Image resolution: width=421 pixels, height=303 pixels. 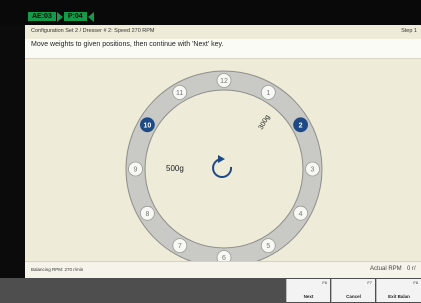 I want to click on status-strip: AE:03 P:04, so click(x=61, y=16).